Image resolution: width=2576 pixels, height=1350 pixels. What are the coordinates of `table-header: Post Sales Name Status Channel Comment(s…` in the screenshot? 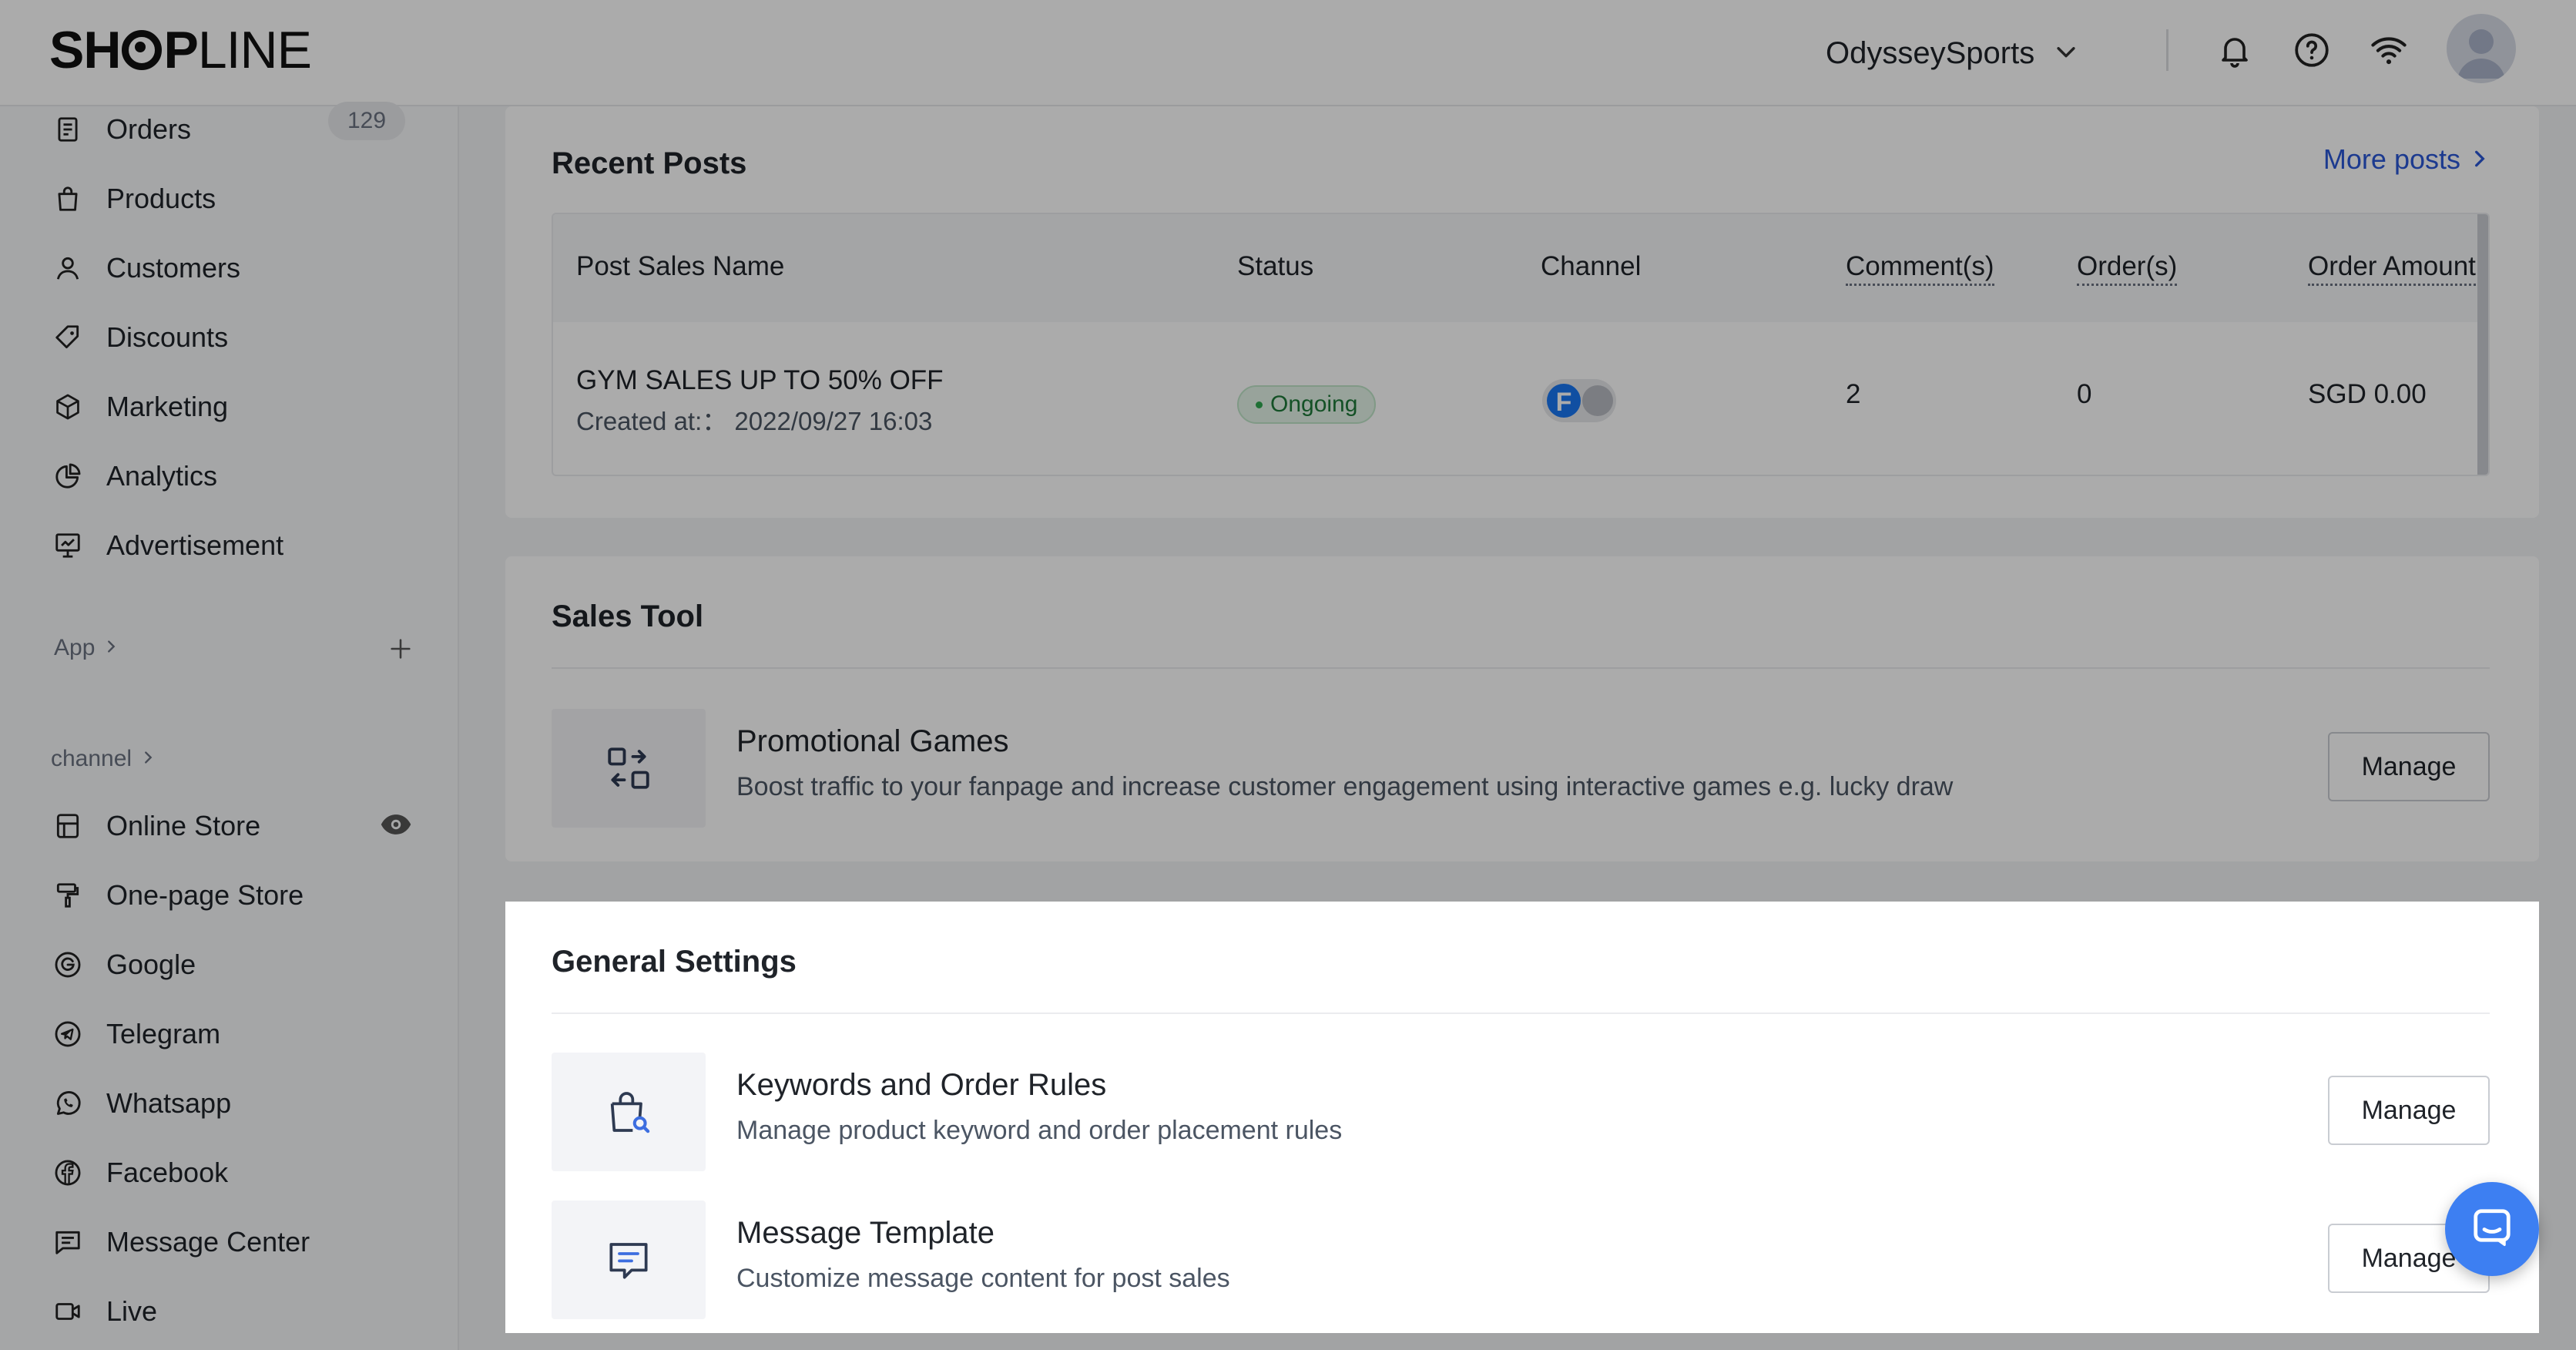 It's located at (1520, 268).